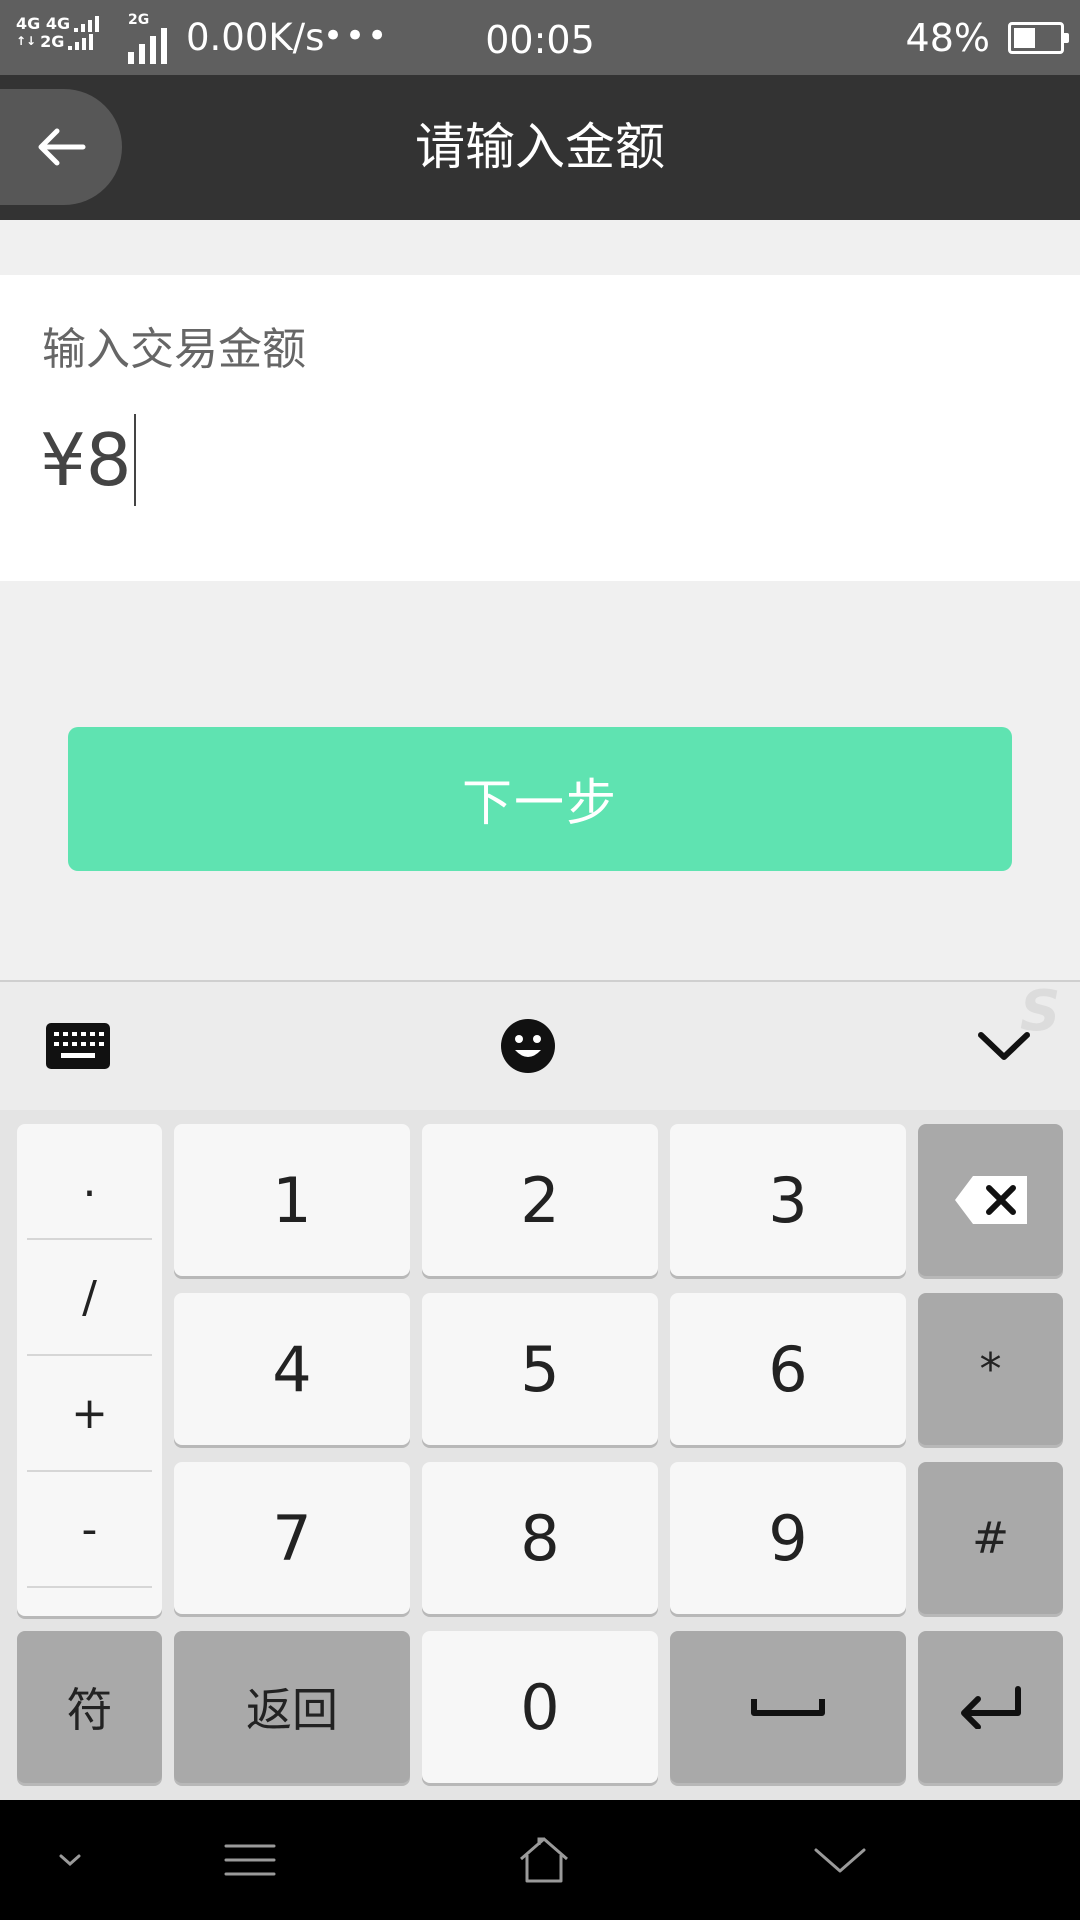 This screenshot has height=1920, width=1080. Describe the element at coordinates (52, 41) in the screenshot. I see `network-type-label-2: 2G` at that location.